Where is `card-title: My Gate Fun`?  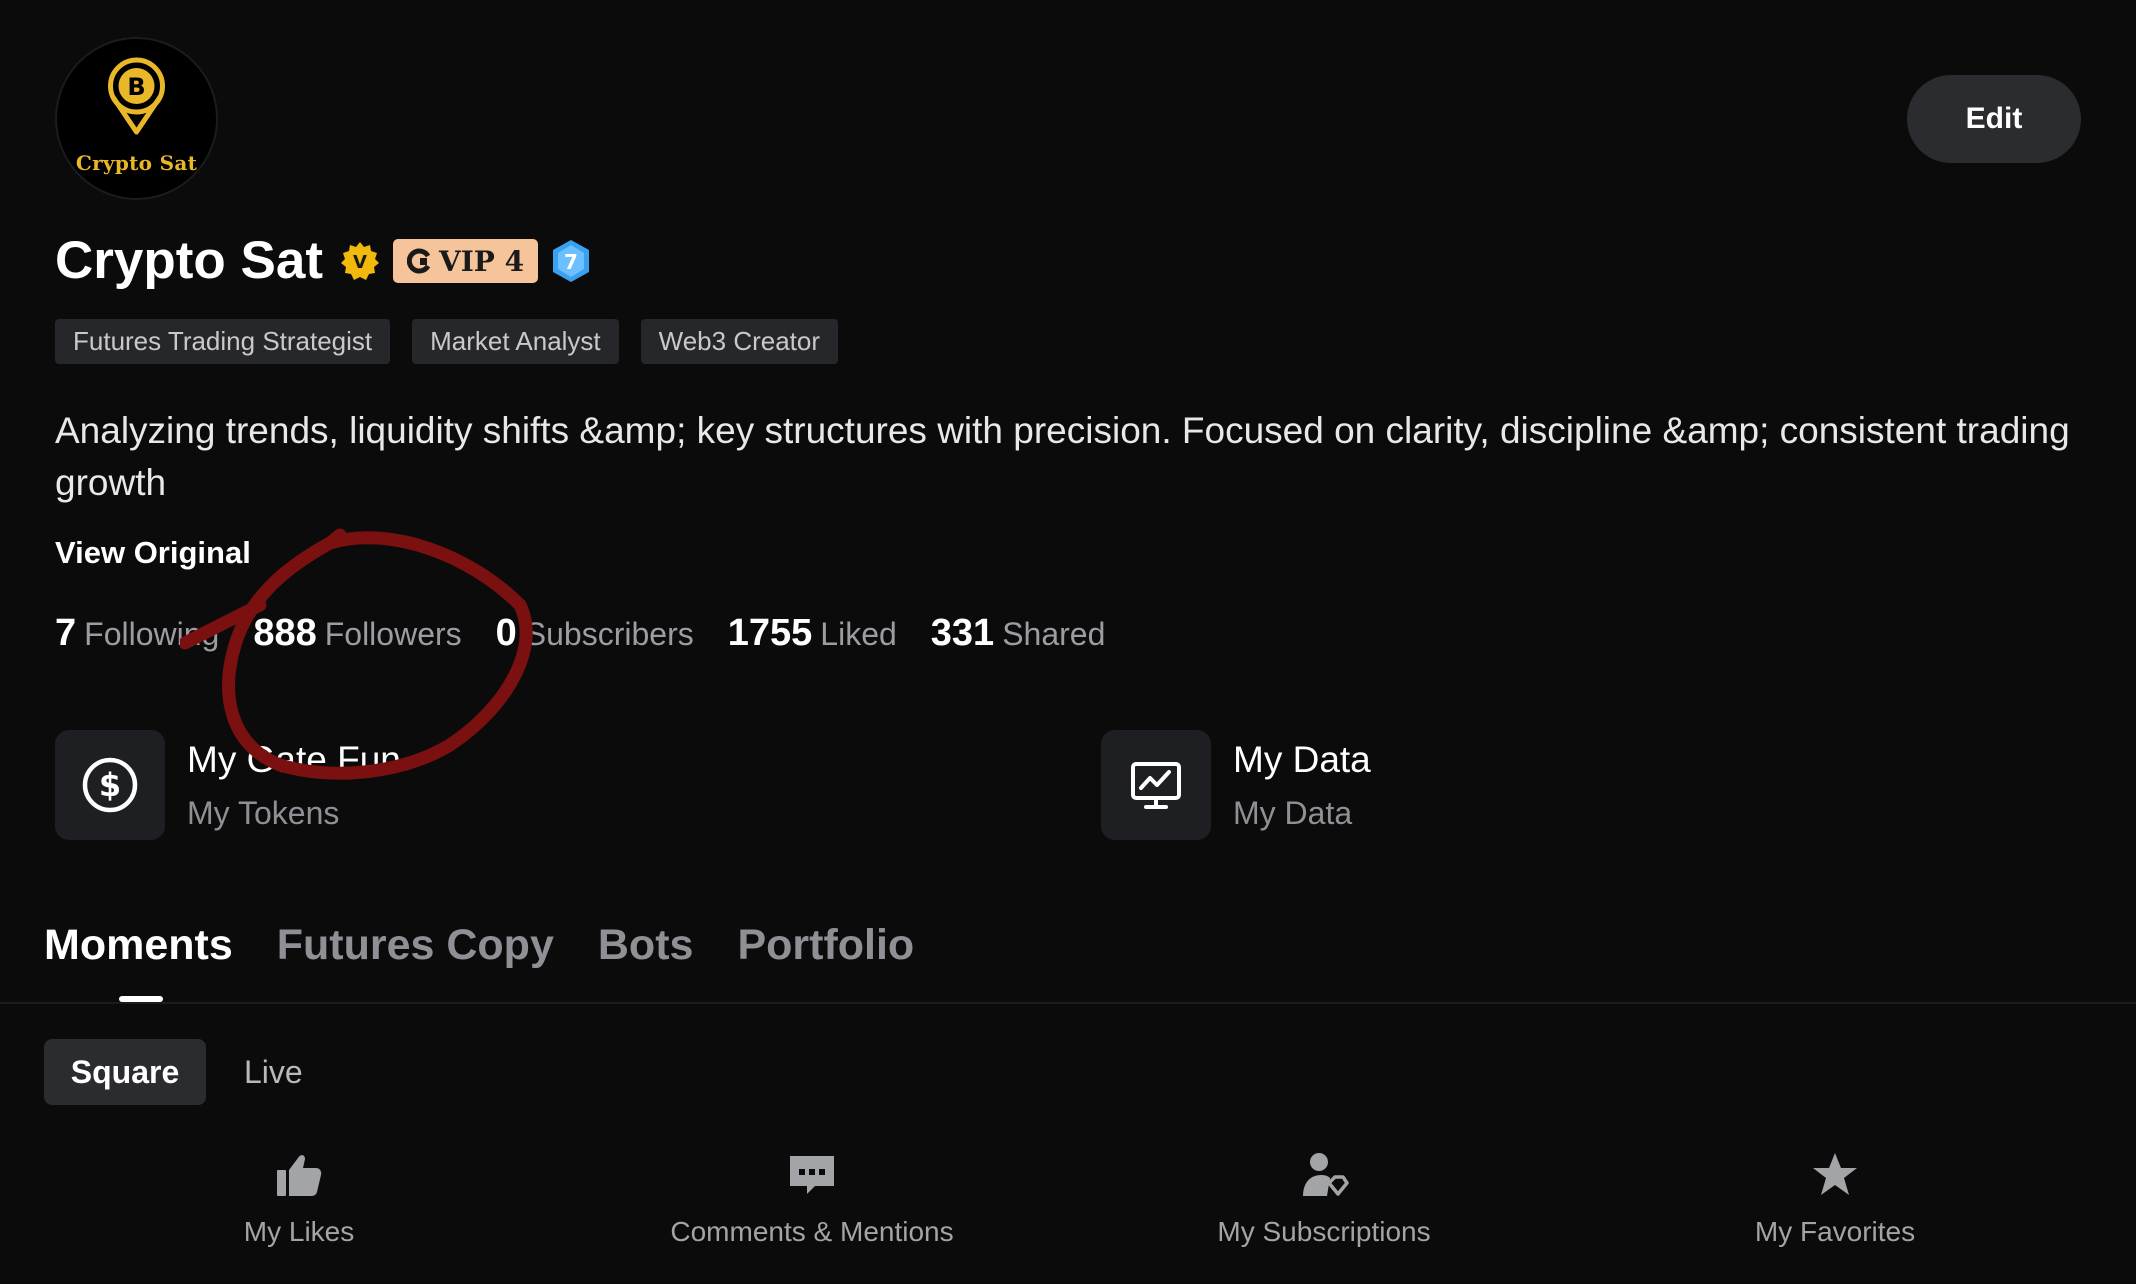
card-title: My Gate Fun is located at coordinates (294, 759).